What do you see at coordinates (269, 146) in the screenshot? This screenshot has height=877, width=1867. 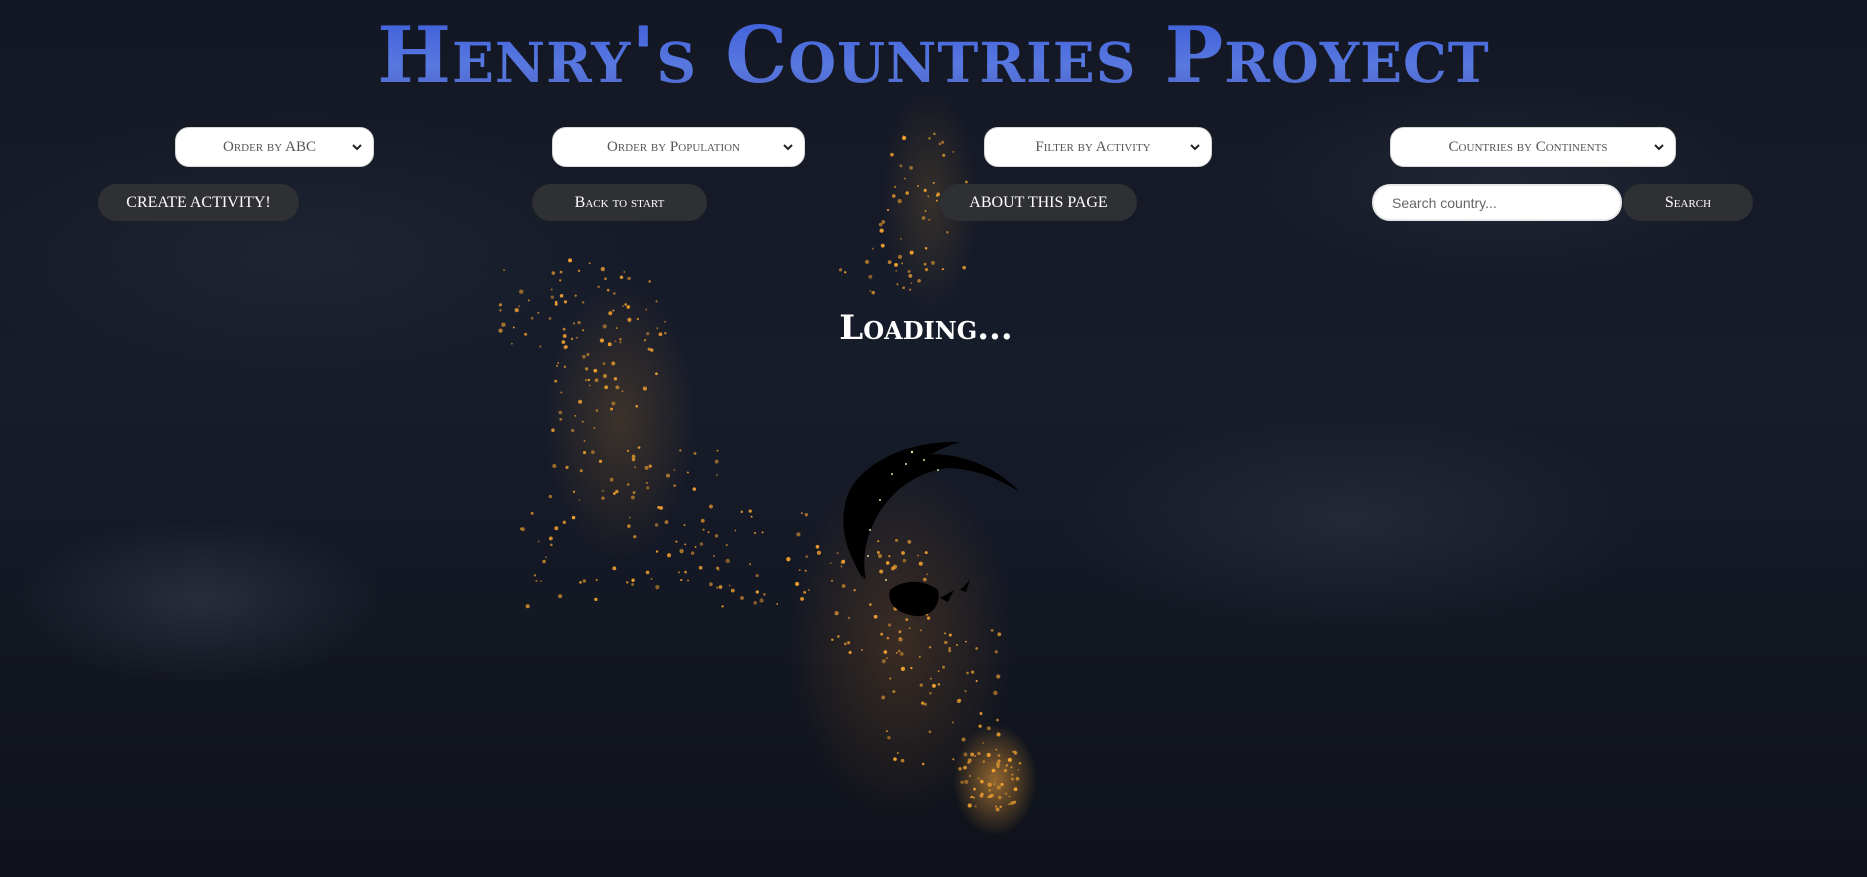 I see `order-abc-label: Order by ABC` at bounding box center [269, 146].